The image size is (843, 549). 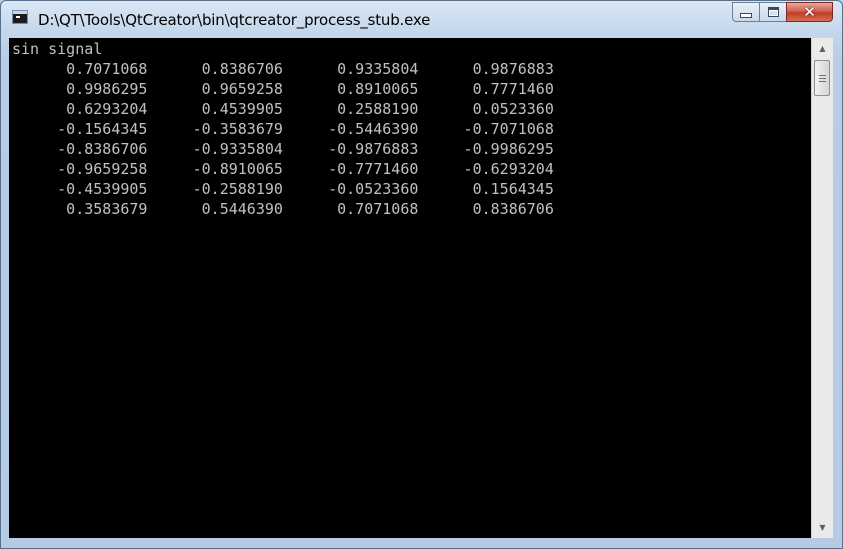 I want to click on console-app-icon, so click(x=20, y=17).